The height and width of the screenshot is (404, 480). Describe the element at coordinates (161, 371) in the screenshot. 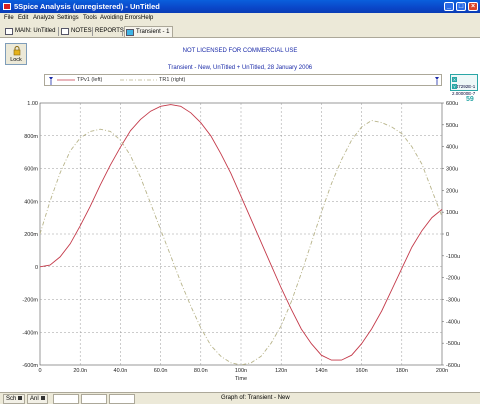

I see `x-tick-label: 60.0n` at that location.